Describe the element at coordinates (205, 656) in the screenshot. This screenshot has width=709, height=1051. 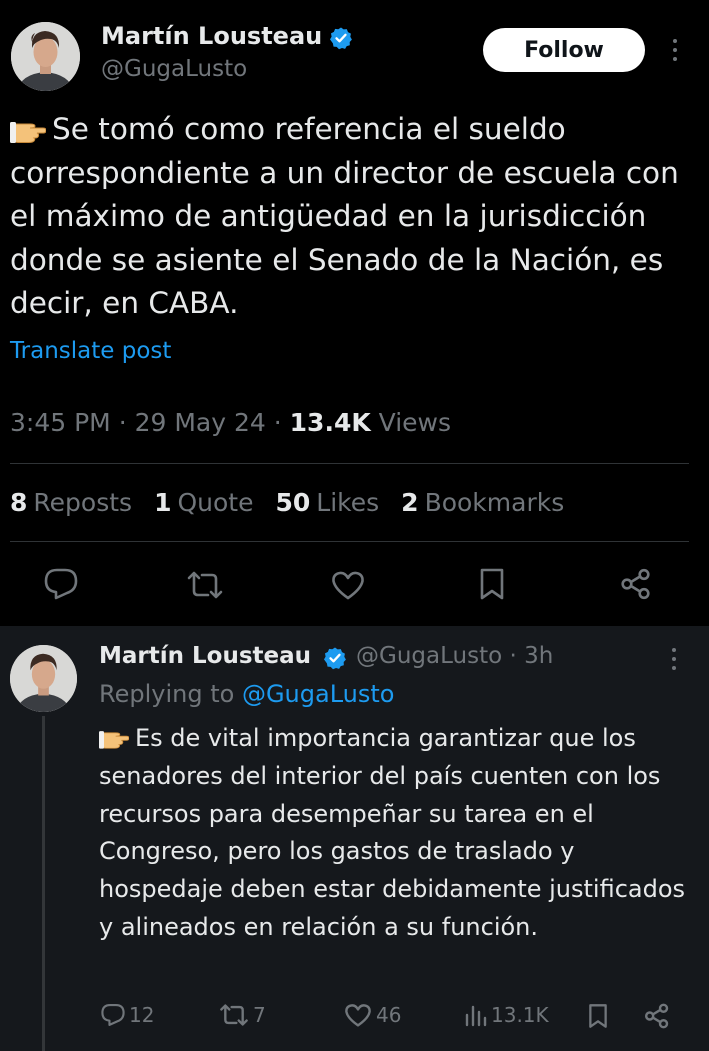
I see `reply-author-name: Martín Lousteau` at that location.